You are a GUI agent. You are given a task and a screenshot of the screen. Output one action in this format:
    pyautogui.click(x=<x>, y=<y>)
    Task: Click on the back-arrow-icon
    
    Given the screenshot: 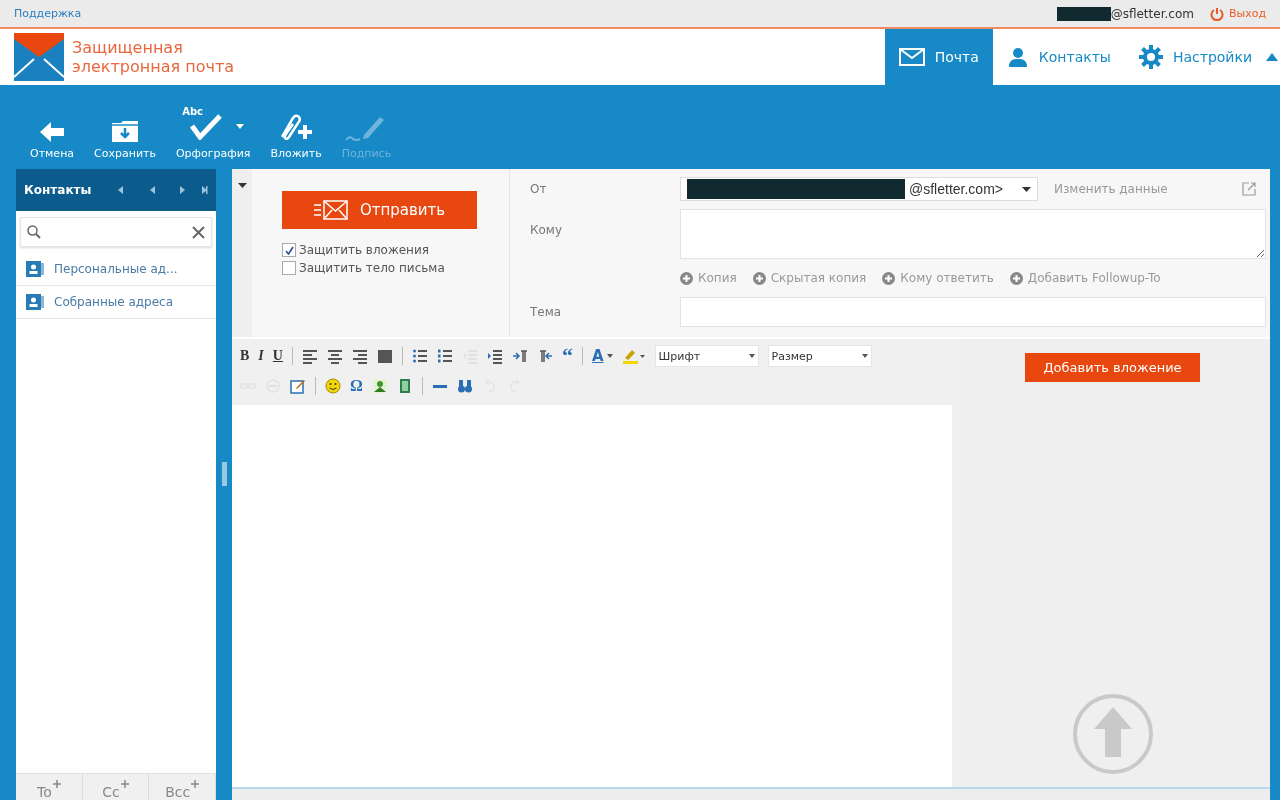 What is the action you would take?
    pyautogui.click(x=52, y=132)
    